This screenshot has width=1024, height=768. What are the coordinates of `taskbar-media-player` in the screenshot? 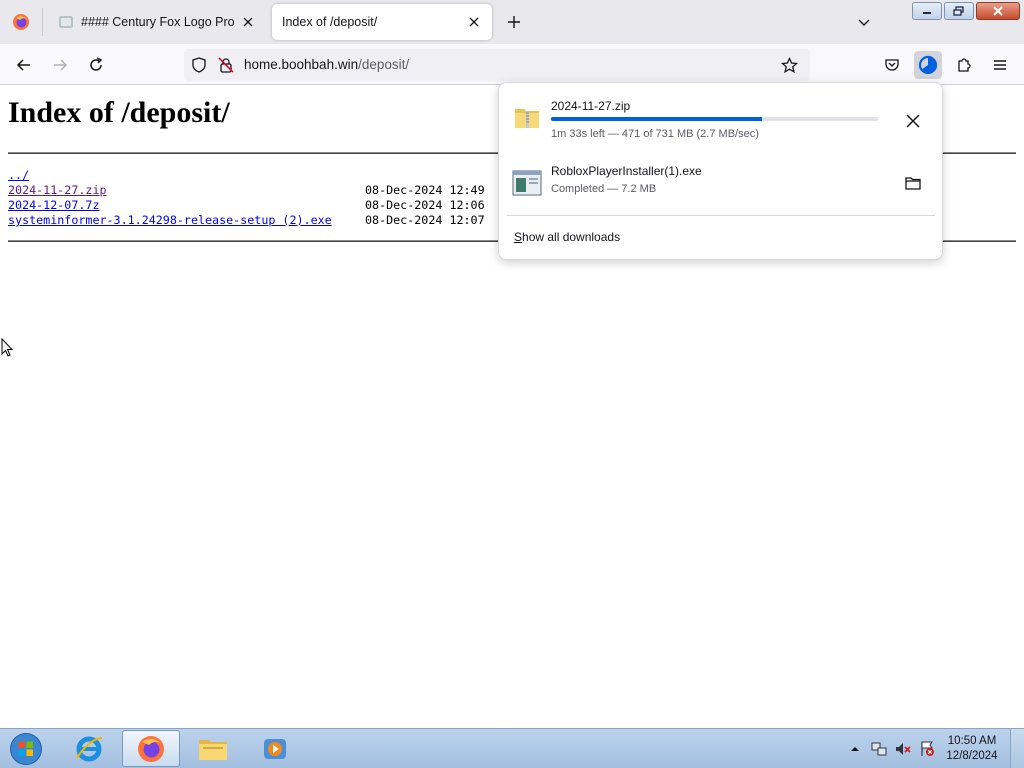 It's located at (275, 748).